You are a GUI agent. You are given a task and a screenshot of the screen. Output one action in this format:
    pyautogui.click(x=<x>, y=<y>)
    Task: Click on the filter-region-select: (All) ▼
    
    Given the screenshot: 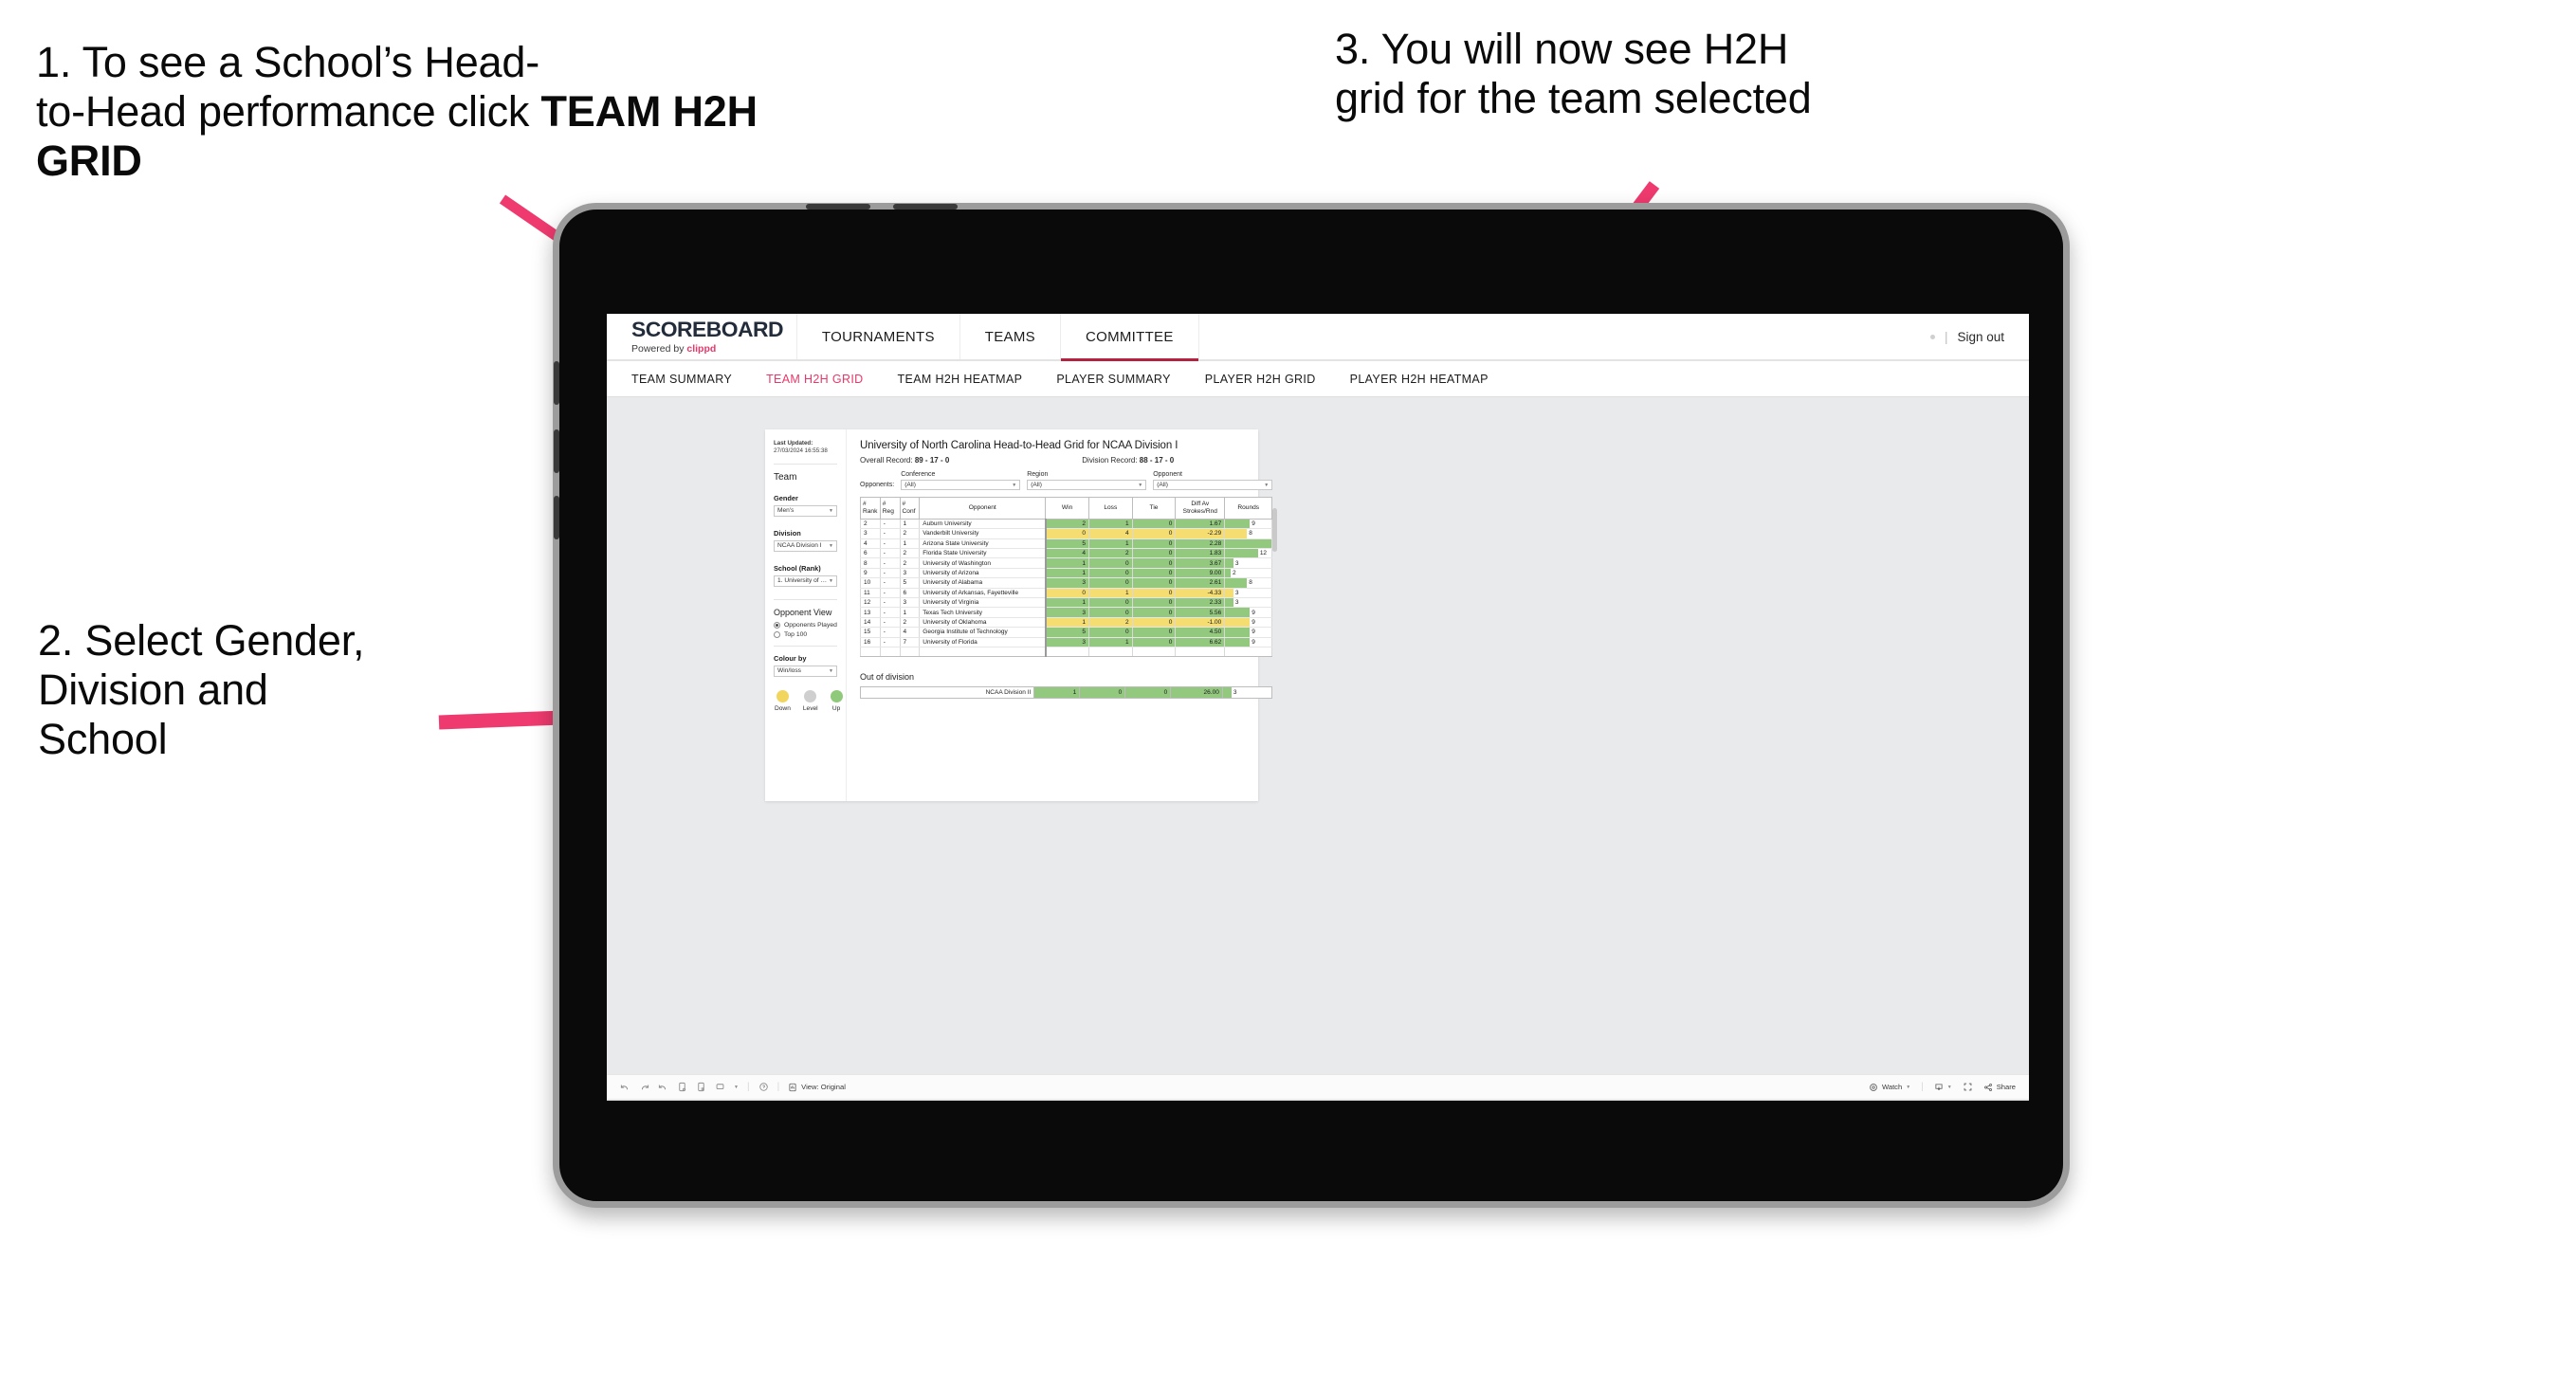 What is the action you would take?
    pyautogui.click(x=1087, y=485)
    